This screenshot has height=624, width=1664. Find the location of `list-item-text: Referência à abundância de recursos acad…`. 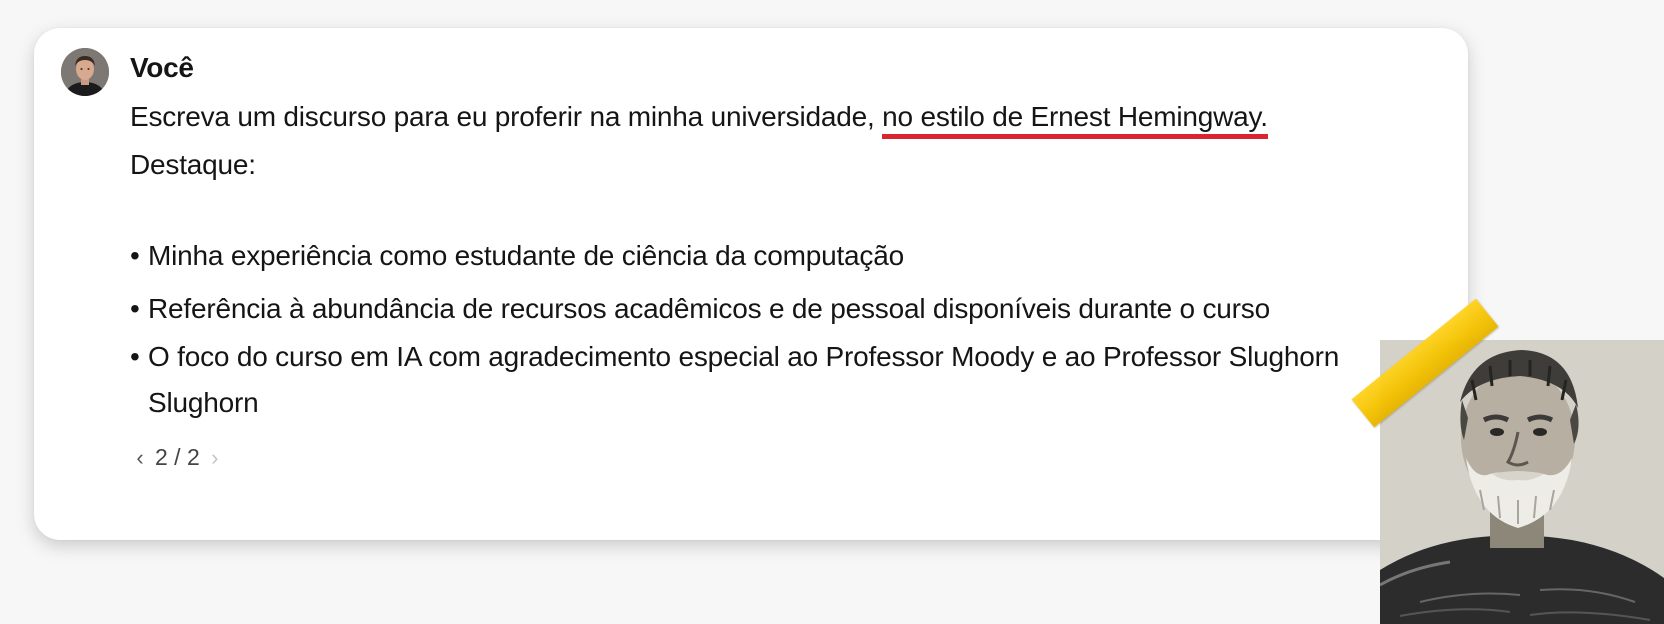

list-item-text: Referência à abundância de recursos acad… is located at coordinates (709, 308).